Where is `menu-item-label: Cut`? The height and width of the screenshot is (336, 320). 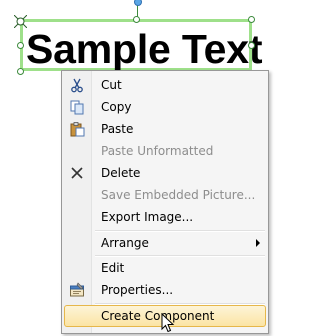 menu-item-label: Cut is located at coordinates (111, 85).